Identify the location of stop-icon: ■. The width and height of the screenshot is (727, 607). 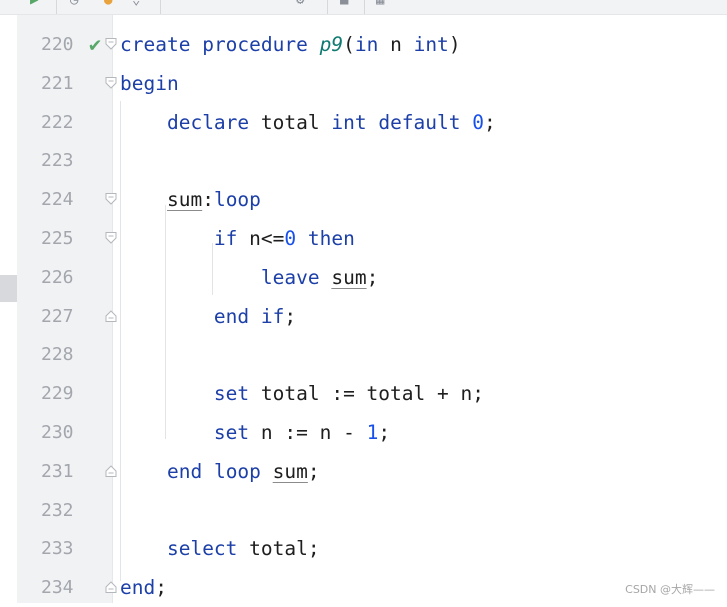
(344, 3).